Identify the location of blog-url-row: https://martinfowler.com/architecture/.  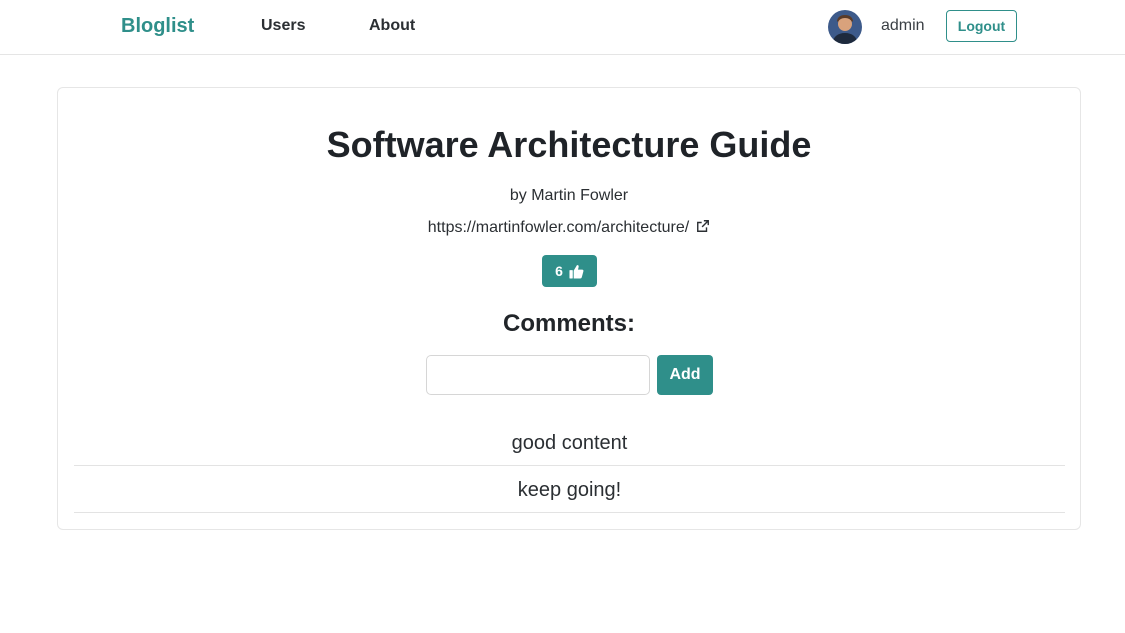
(569, 228).